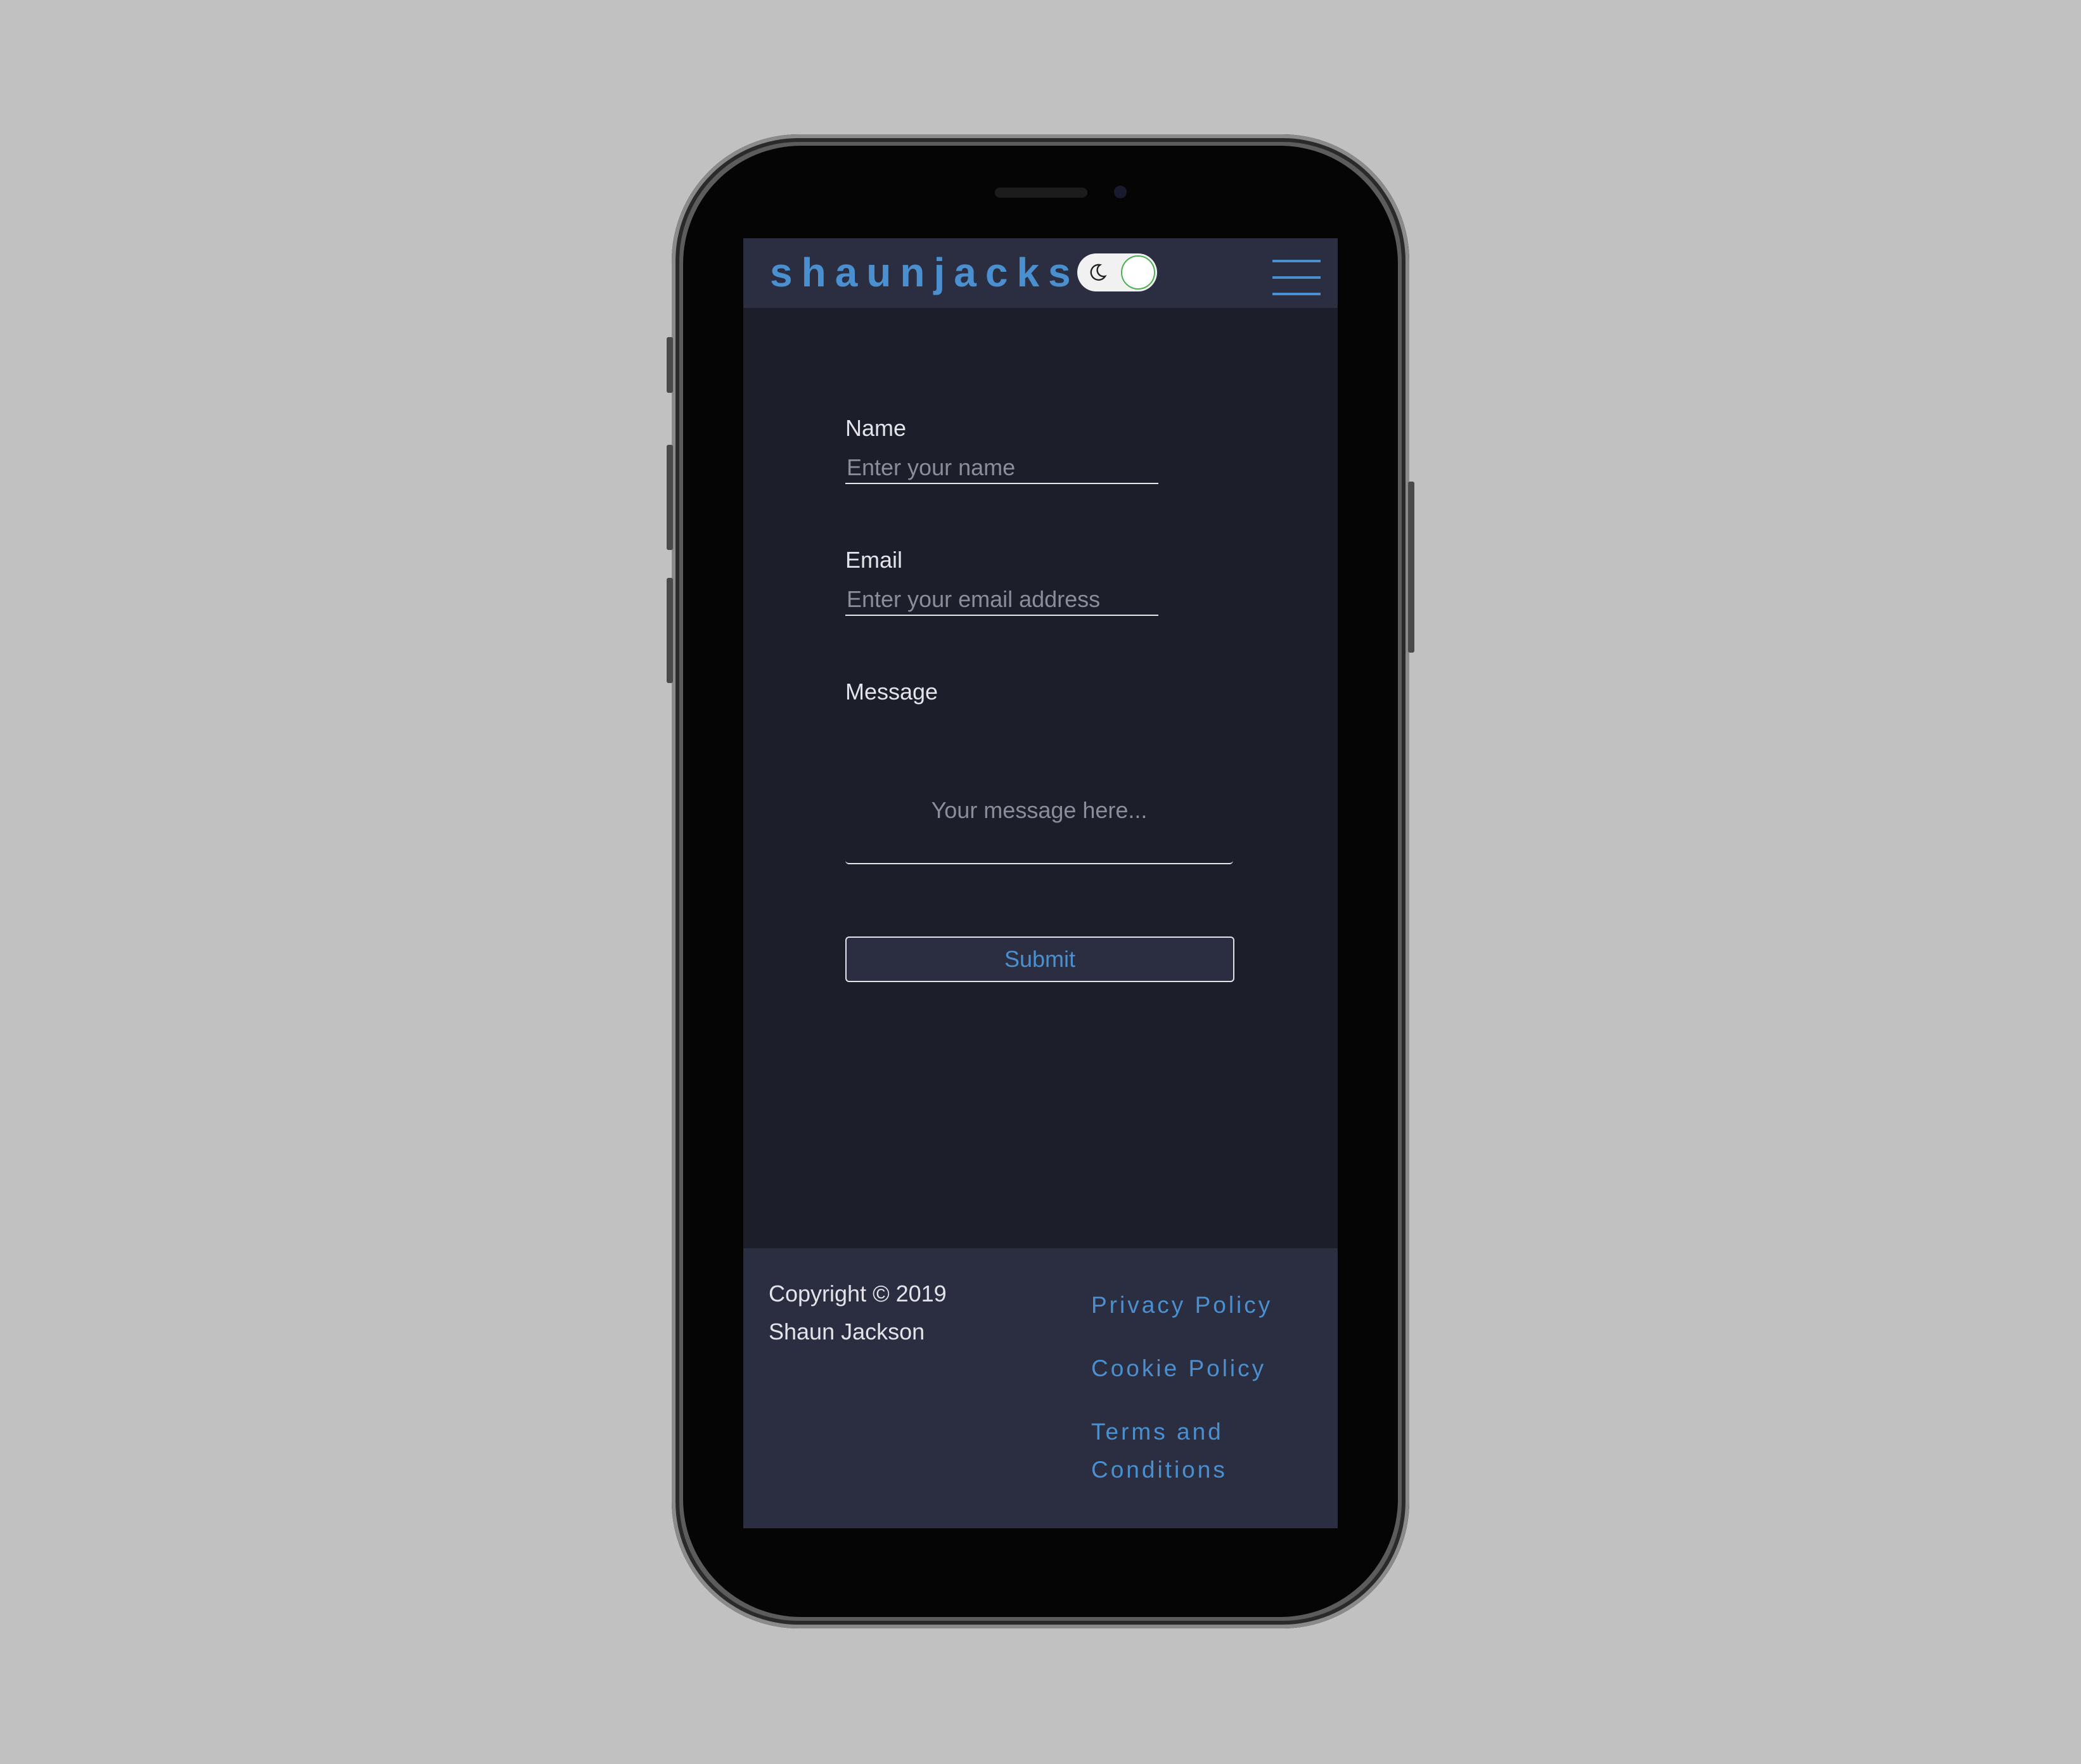 The image size is (2081, 1764). Describe the element at coordinates (1296, 278) in the screenshot. I see `hamburger-menu-icon` at that location.